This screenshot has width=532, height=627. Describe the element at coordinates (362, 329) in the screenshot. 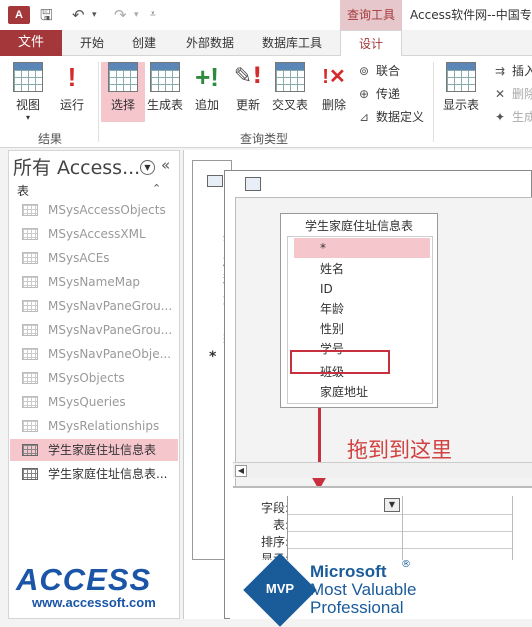

I see `field-item: 性别` at that location.